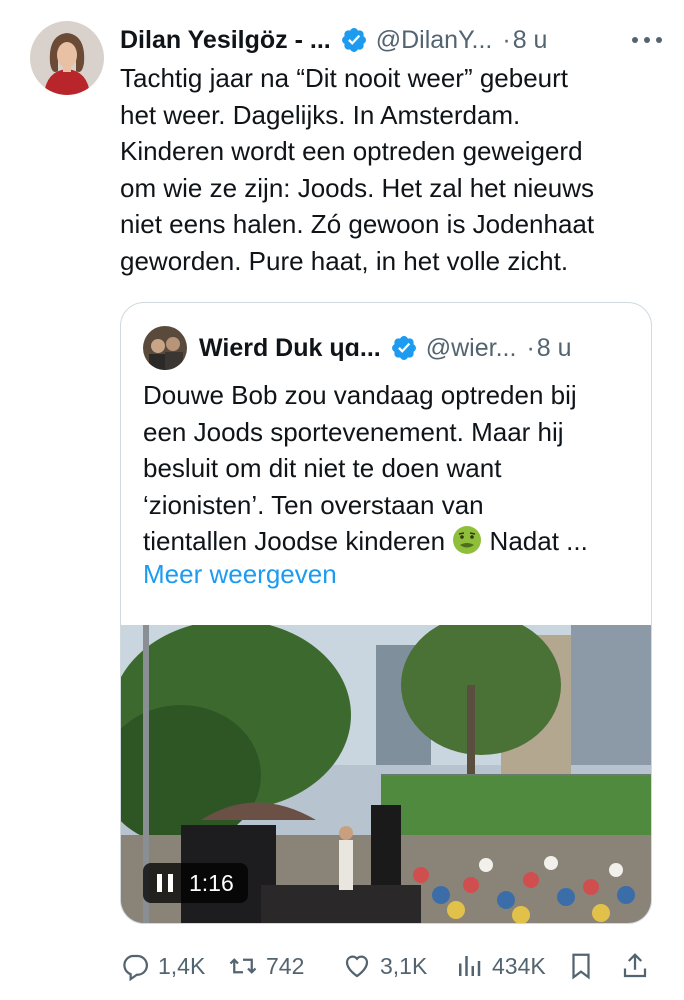  What do you see at coordinates (404, 348) in the screenshot?
I see `quote-verified-badge-icon` at bounding box center [404, 348].